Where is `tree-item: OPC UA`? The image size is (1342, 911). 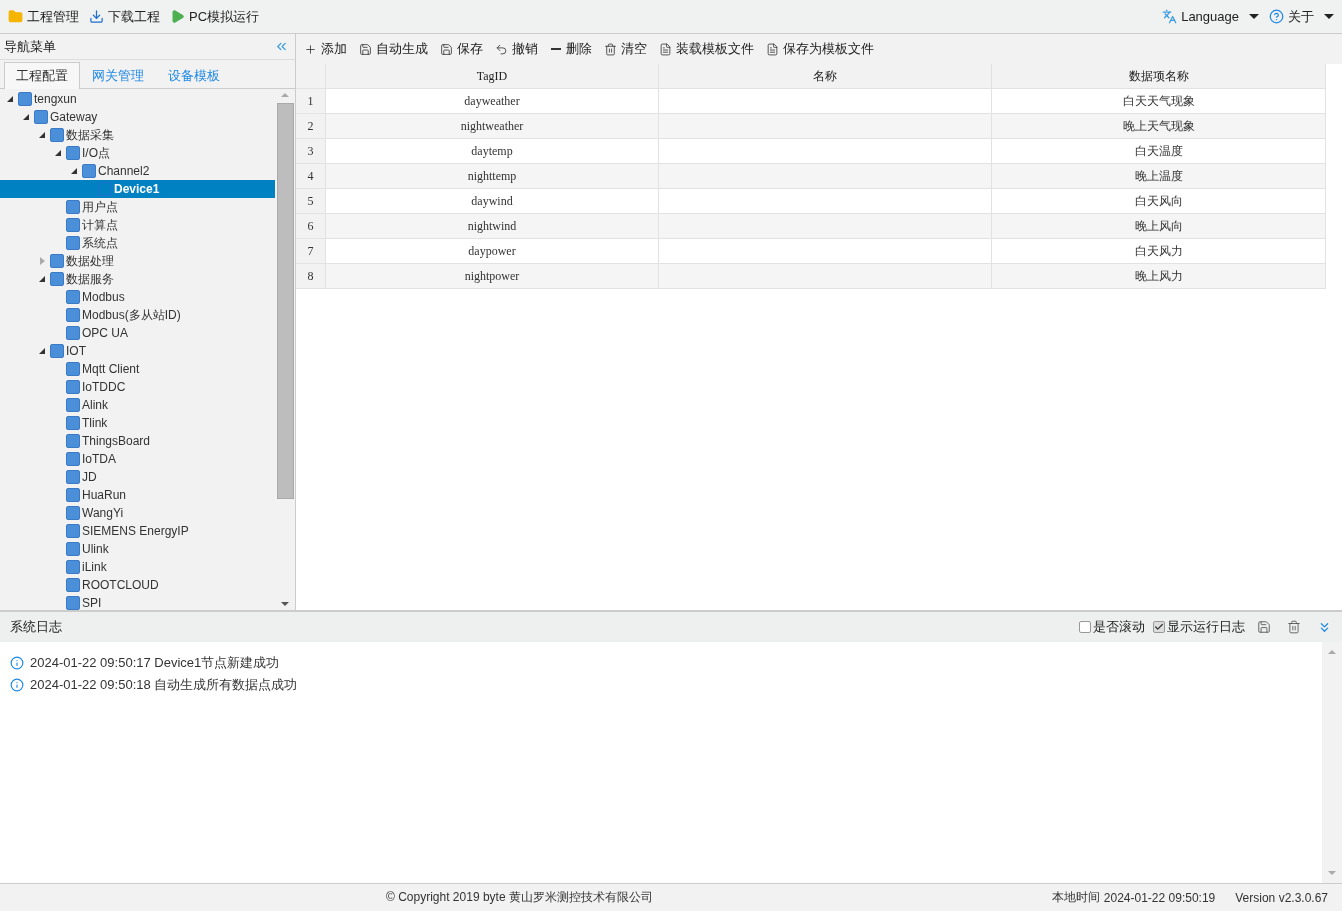
tree-item: OPC UA is located at coordinates (137, 333).